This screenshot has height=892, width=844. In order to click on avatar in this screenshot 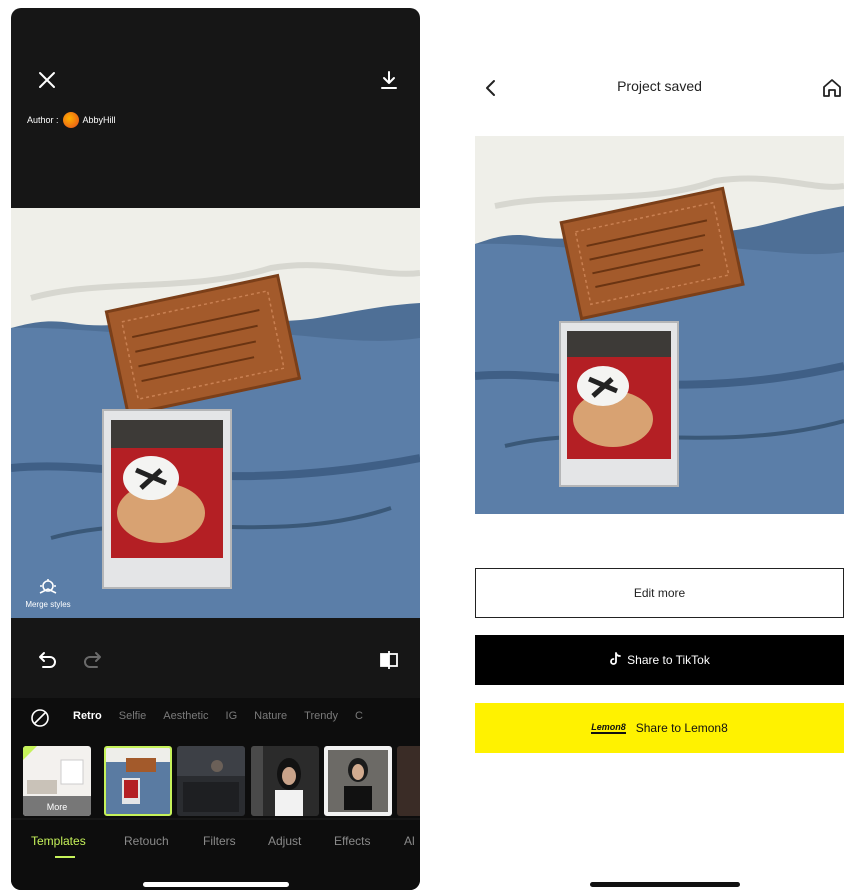, I will do `click(70, 120)`.